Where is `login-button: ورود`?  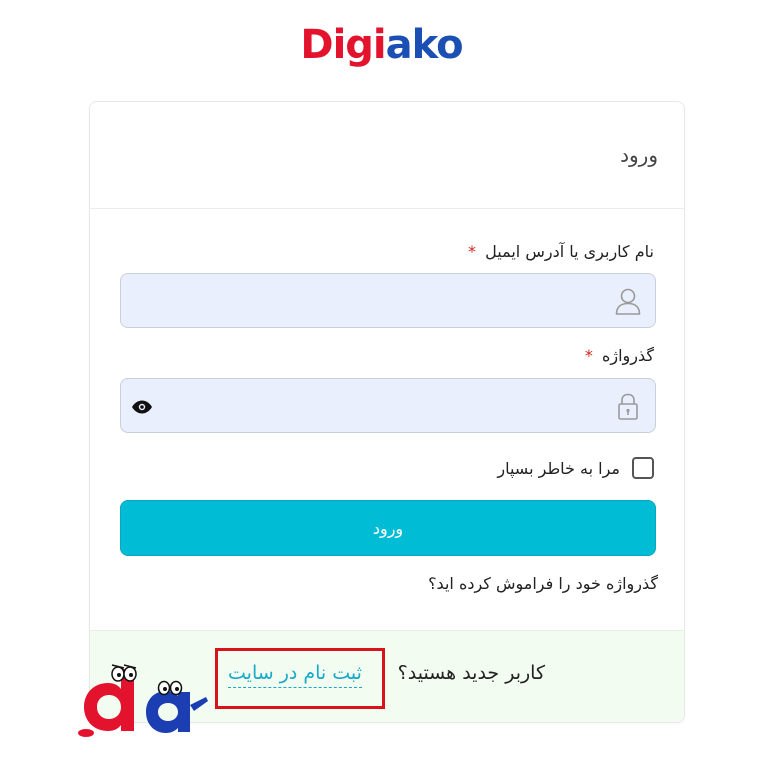 login-button: ورود is located at coordinates (388, 528).